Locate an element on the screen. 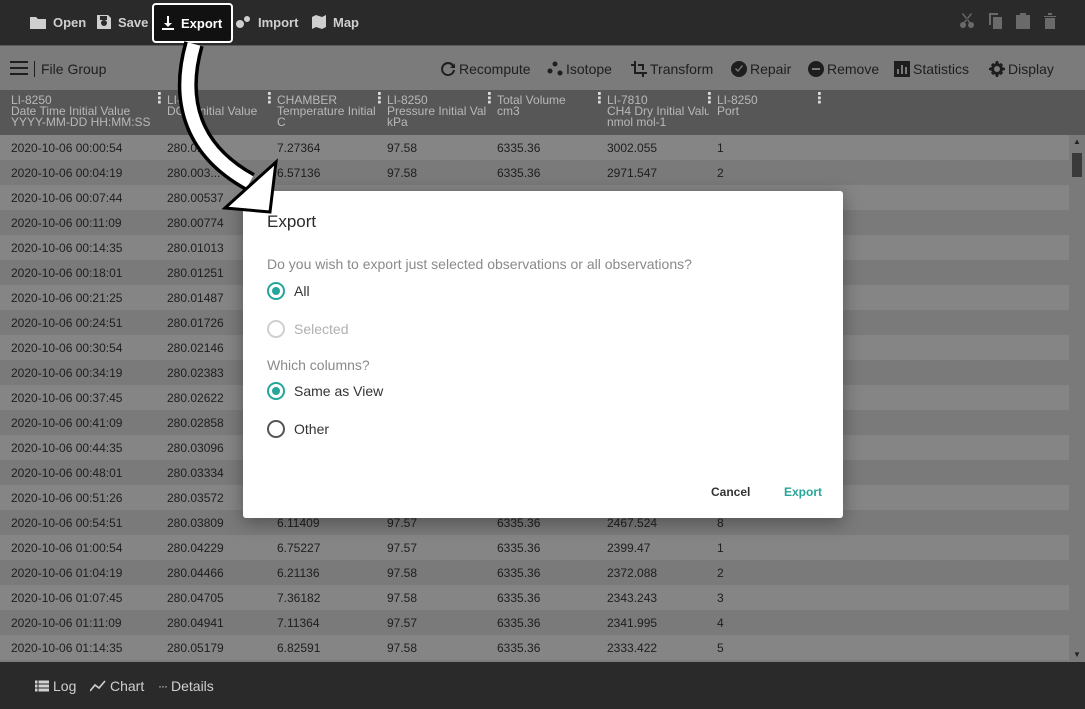 This screenshot has width=1085, height=709. table-cell: 6.57136 is located at coordinates (299, 173).